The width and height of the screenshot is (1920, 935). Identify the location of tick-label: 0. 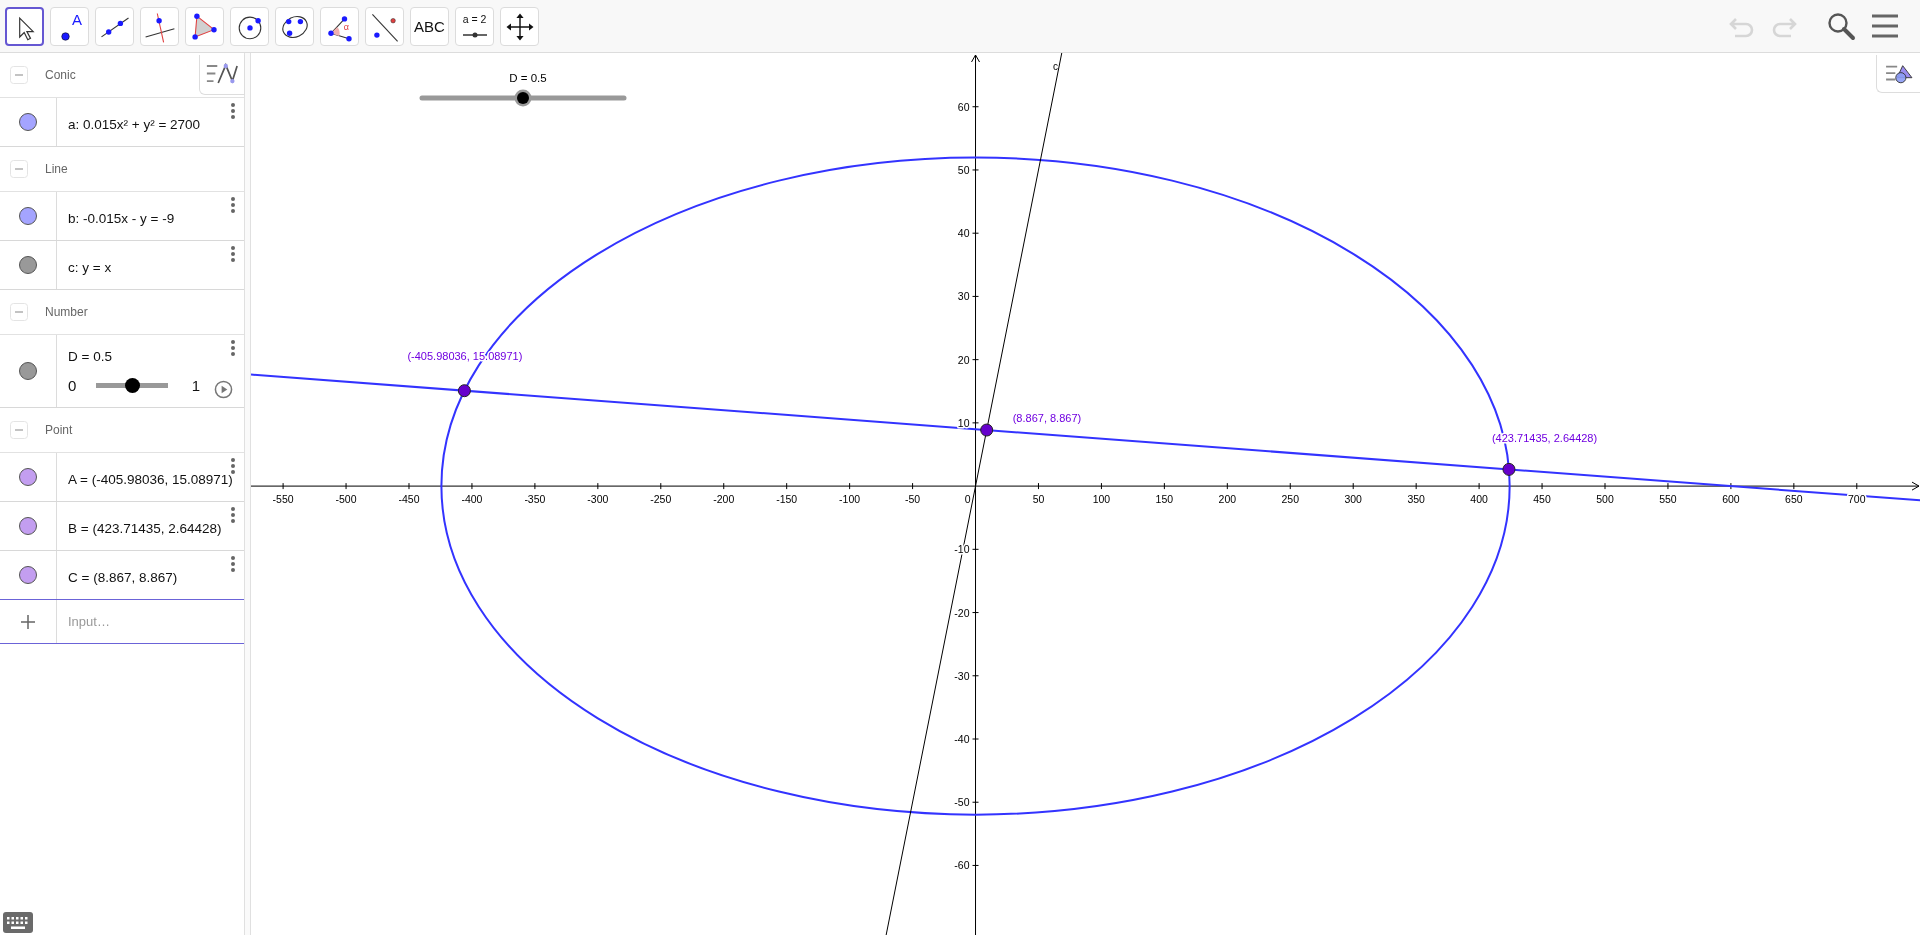
(967, 499).